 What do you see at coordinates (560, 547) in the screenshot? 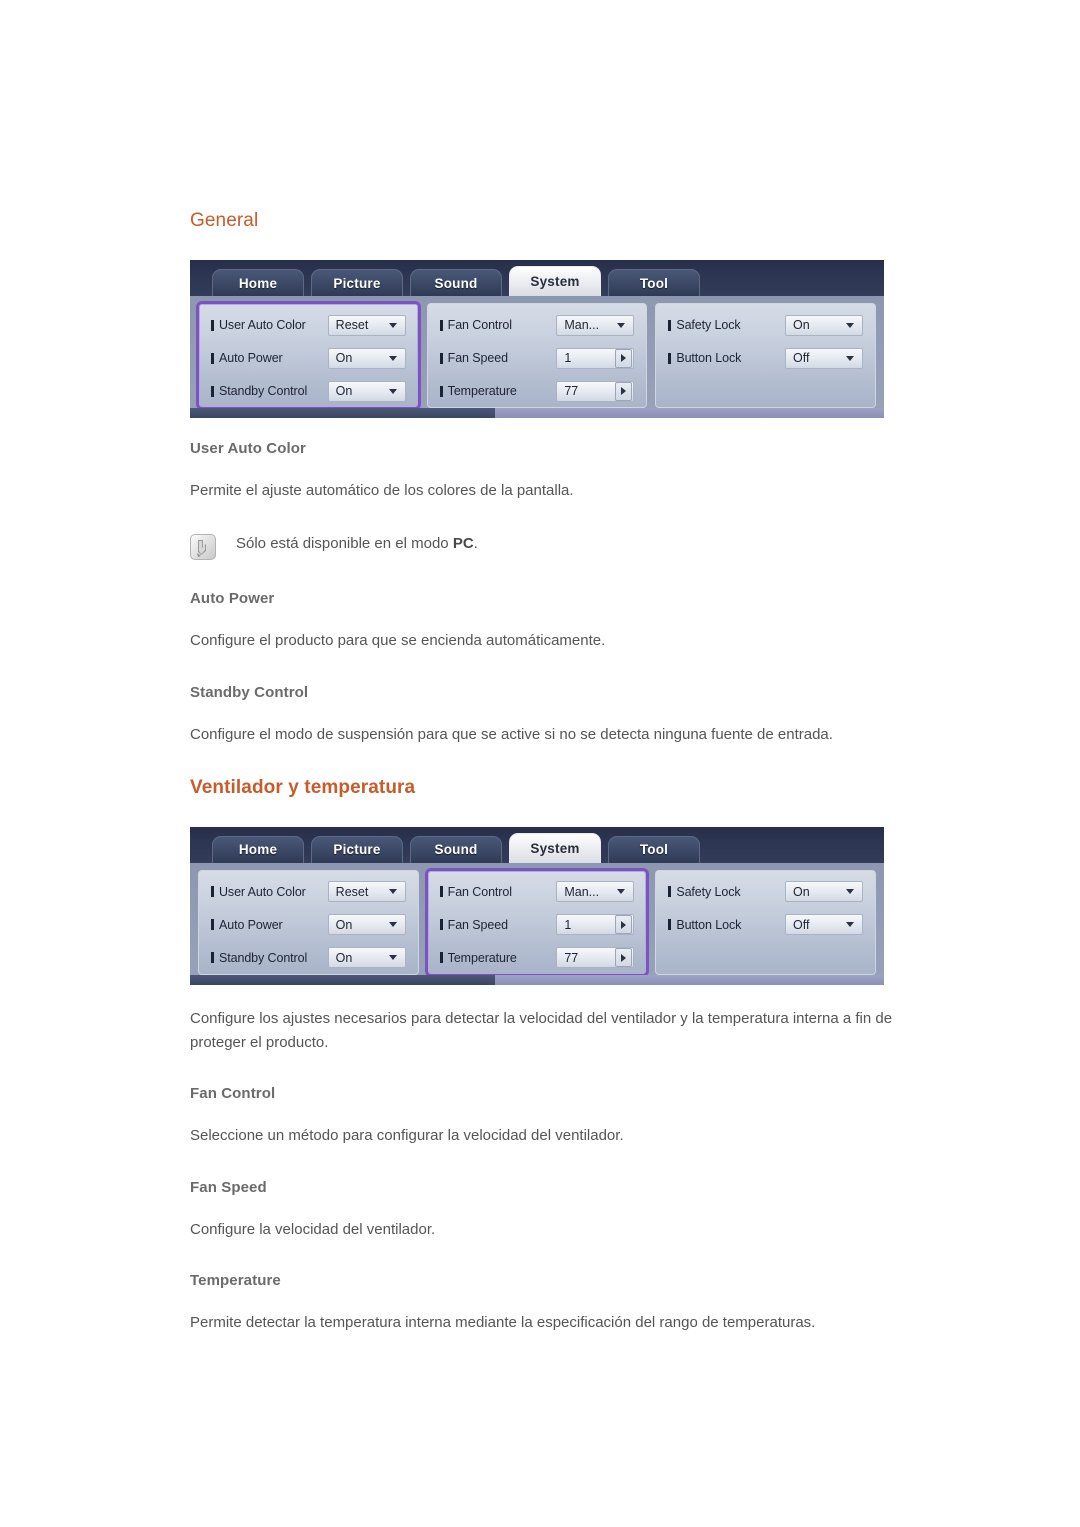
I see `note-user-auto-color: Sólo está disponible en el modo PC.` at bounding box center [560, 547].